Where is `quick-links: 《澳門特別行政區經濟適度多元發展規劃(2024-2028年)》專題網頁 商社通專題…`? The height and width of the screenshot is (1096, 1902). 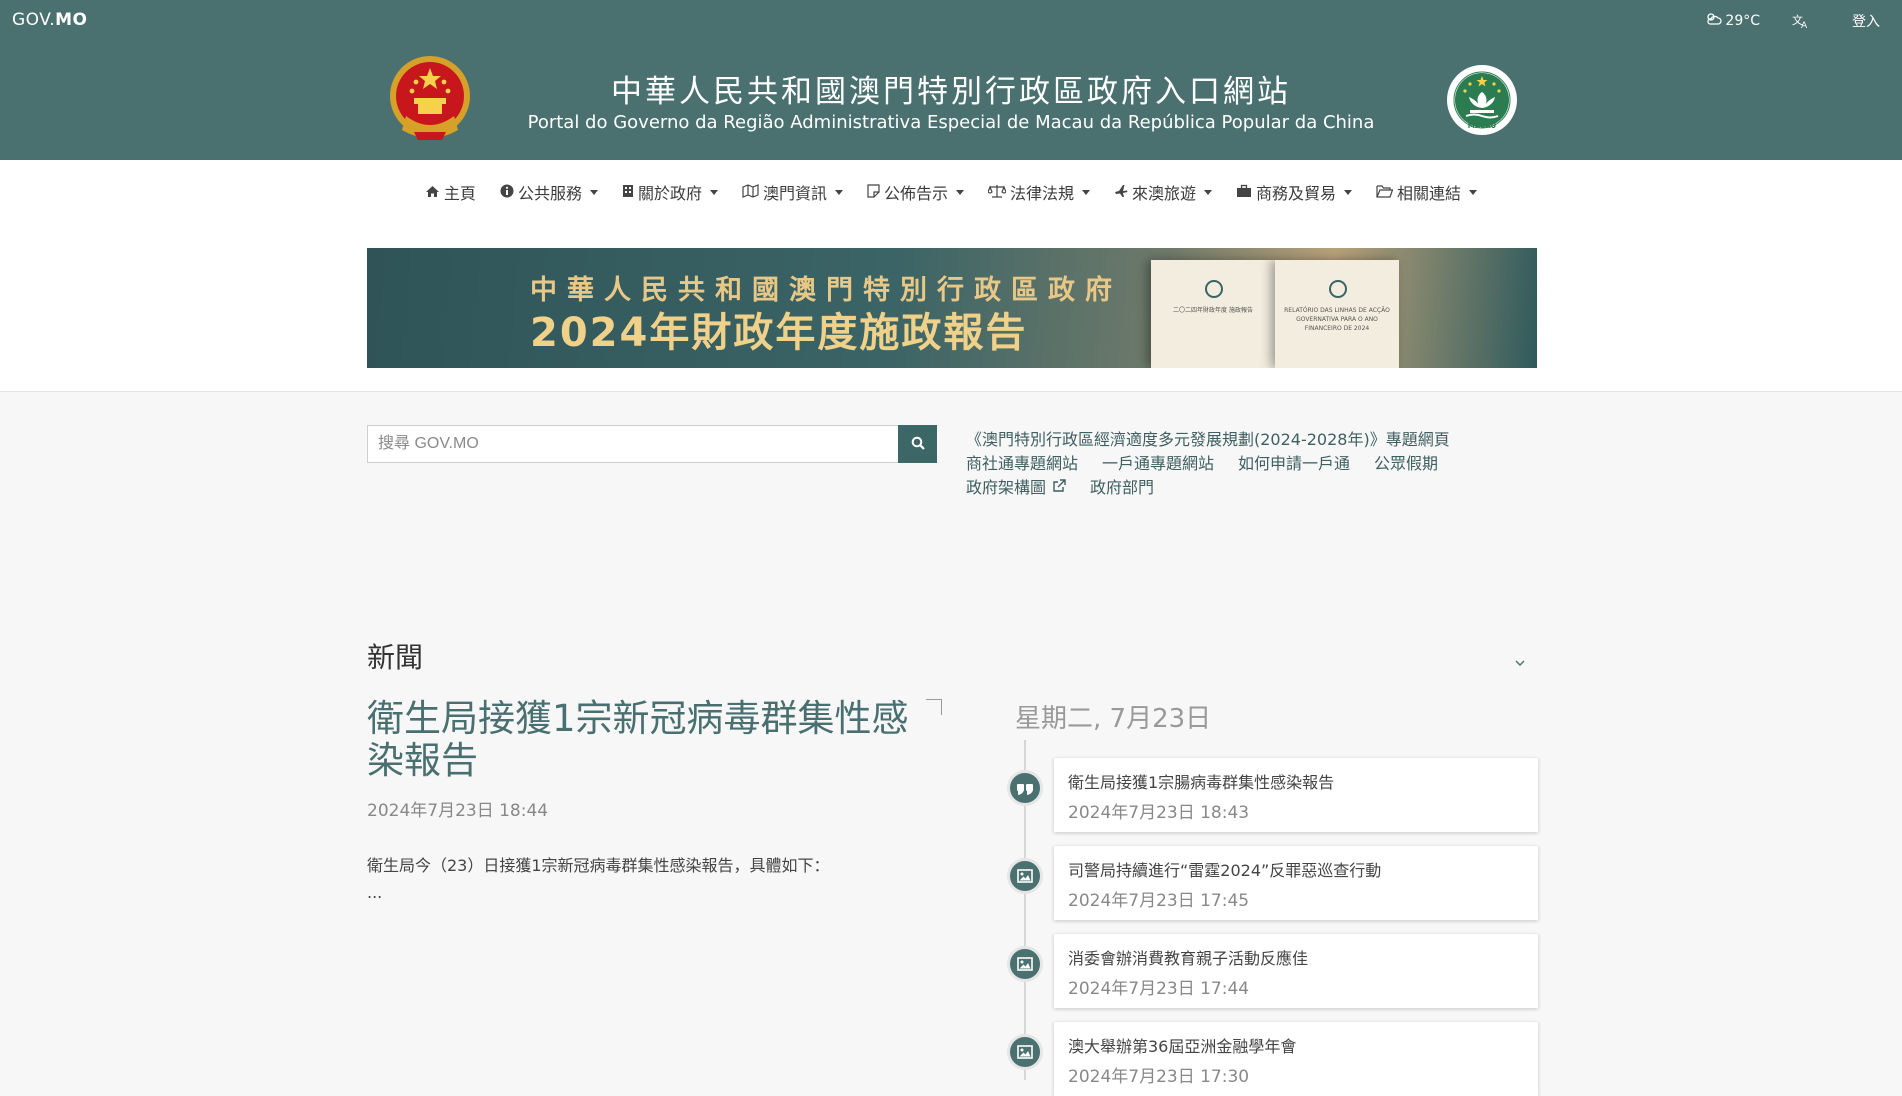
quick-links: 《澳門特別行政區經濟適度多元發展規劃(2024-2028年)》專題網頁 商社通專題… is located at coordinates (1236, 464).